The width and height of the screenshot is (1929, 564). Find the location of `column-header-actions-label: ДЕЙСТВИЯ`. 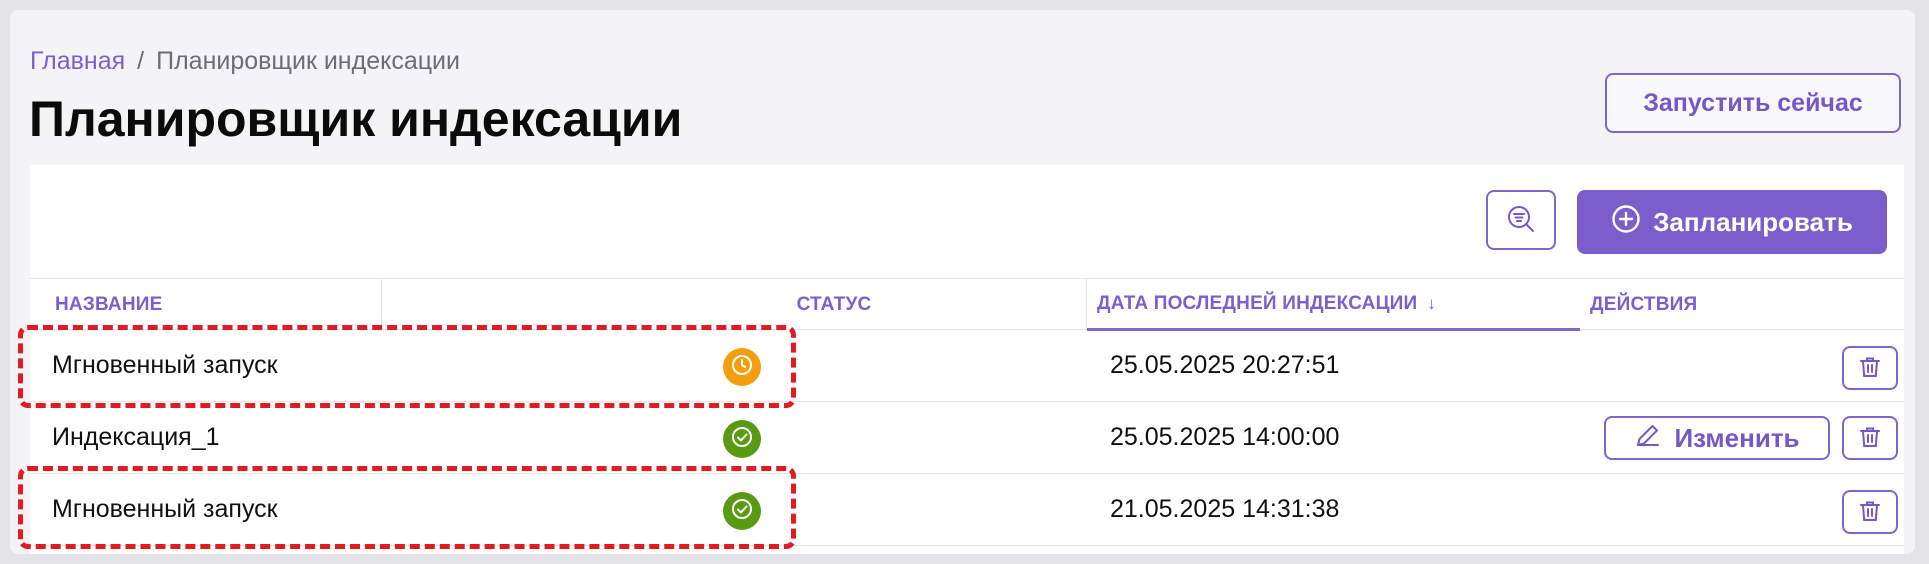

column-header-actions-label: ДЕЙСТВИЯ is located at coordinates (1644, 304).